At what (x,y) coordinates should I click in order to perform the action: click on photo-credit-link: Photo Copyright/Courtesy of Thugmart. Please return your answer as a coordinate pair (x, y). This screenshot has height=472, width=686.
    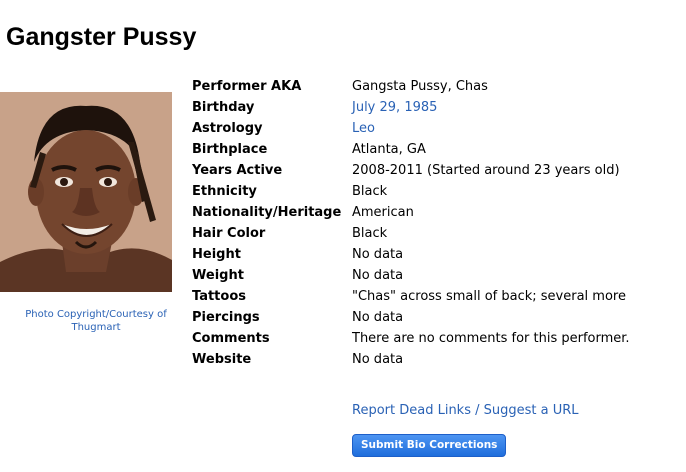
    Looking at the image, I should click on (96, 321).